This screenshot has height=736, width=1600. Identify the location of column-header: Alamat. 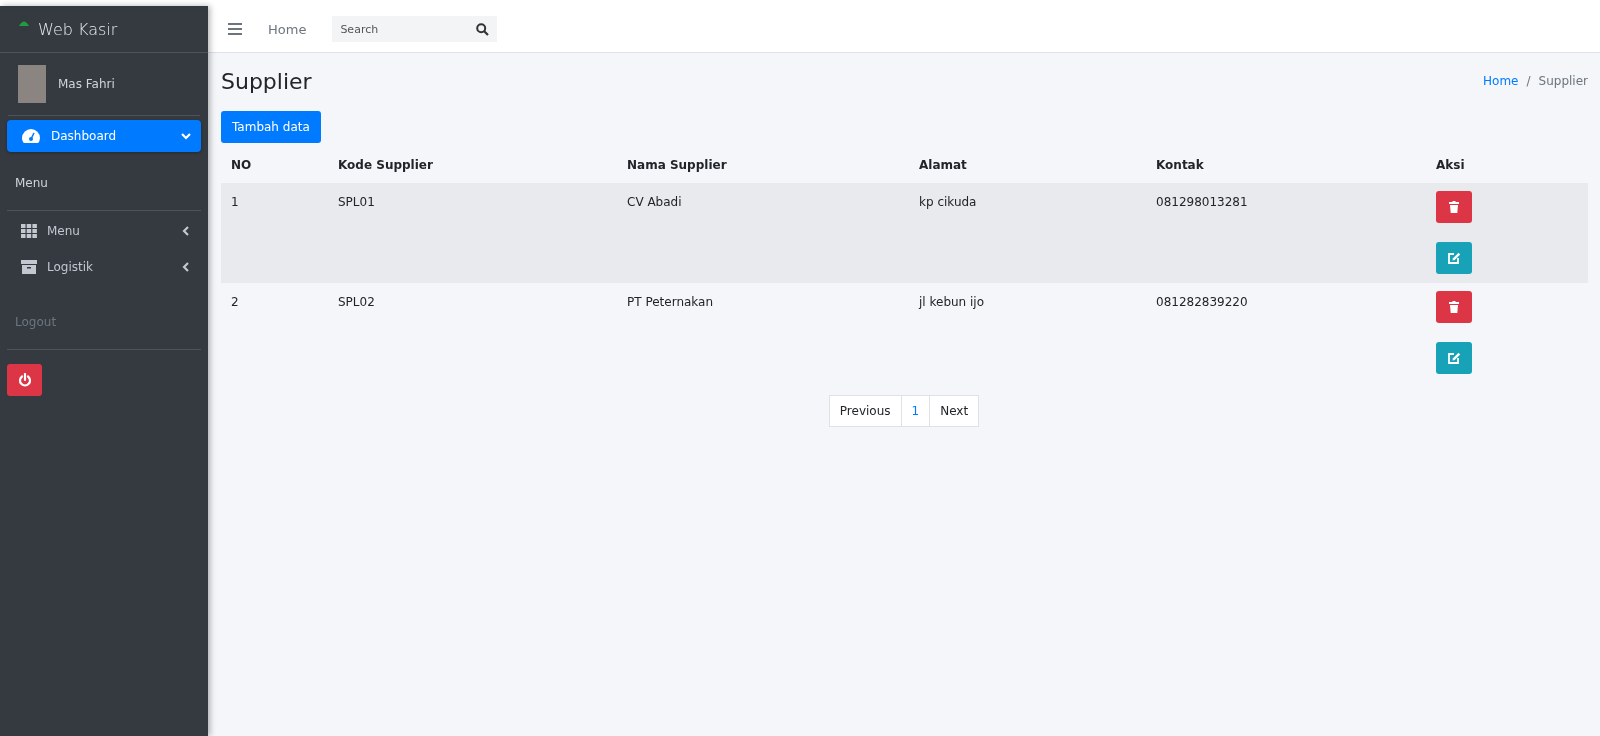
(943, 165).